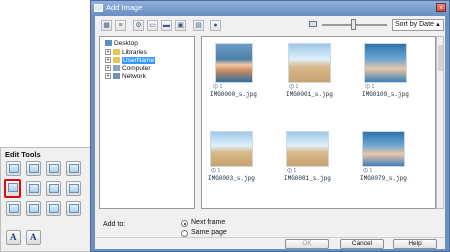  I want to click on crop-icon, so click(14, 168).